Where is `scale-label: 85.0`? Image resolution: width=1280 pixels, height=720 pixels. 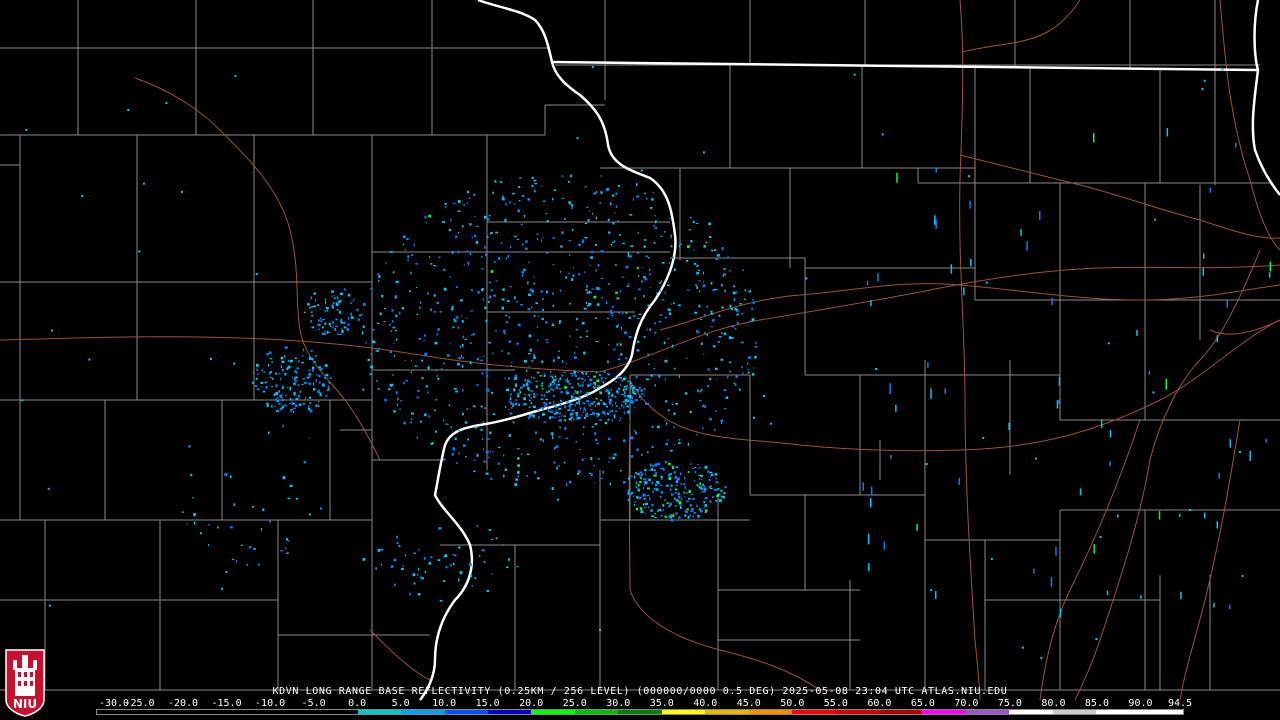 scale-label: 85.0 is located at coordinates (1096, 703).